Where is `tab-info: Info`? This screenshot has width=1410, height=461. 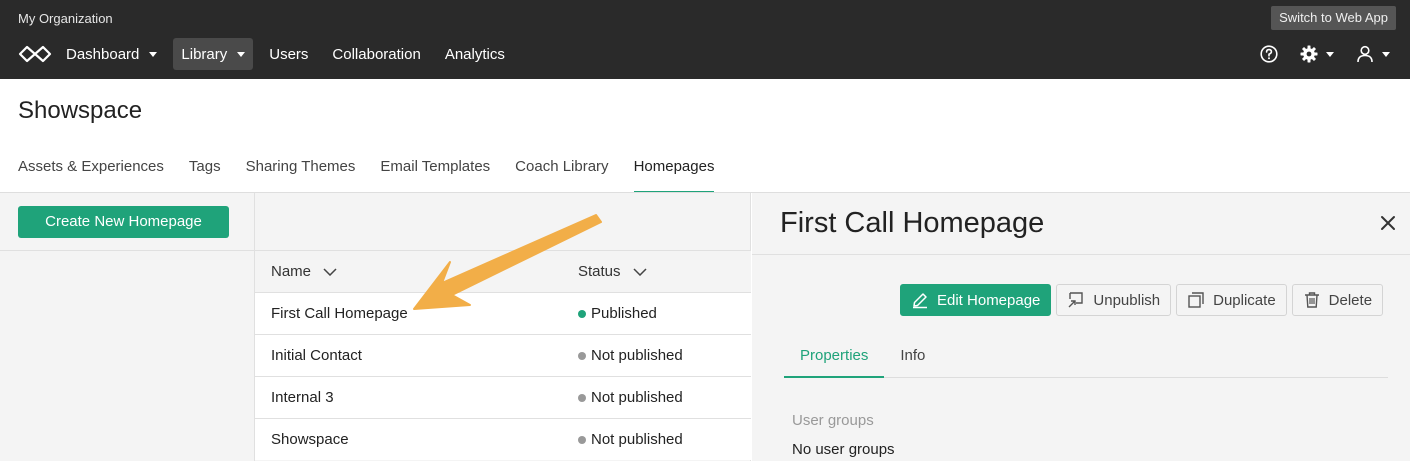 tab-info: Info is located at coordinates (912, 356).